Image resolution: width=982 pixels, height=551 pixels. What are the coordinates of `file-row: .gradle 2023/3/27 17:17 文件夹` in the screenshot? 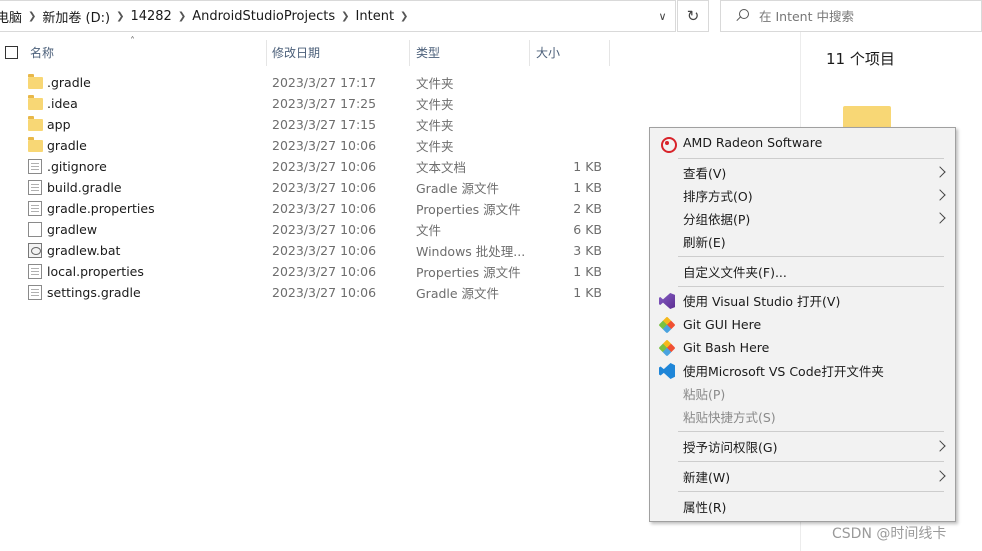 It's located at (320, 82).